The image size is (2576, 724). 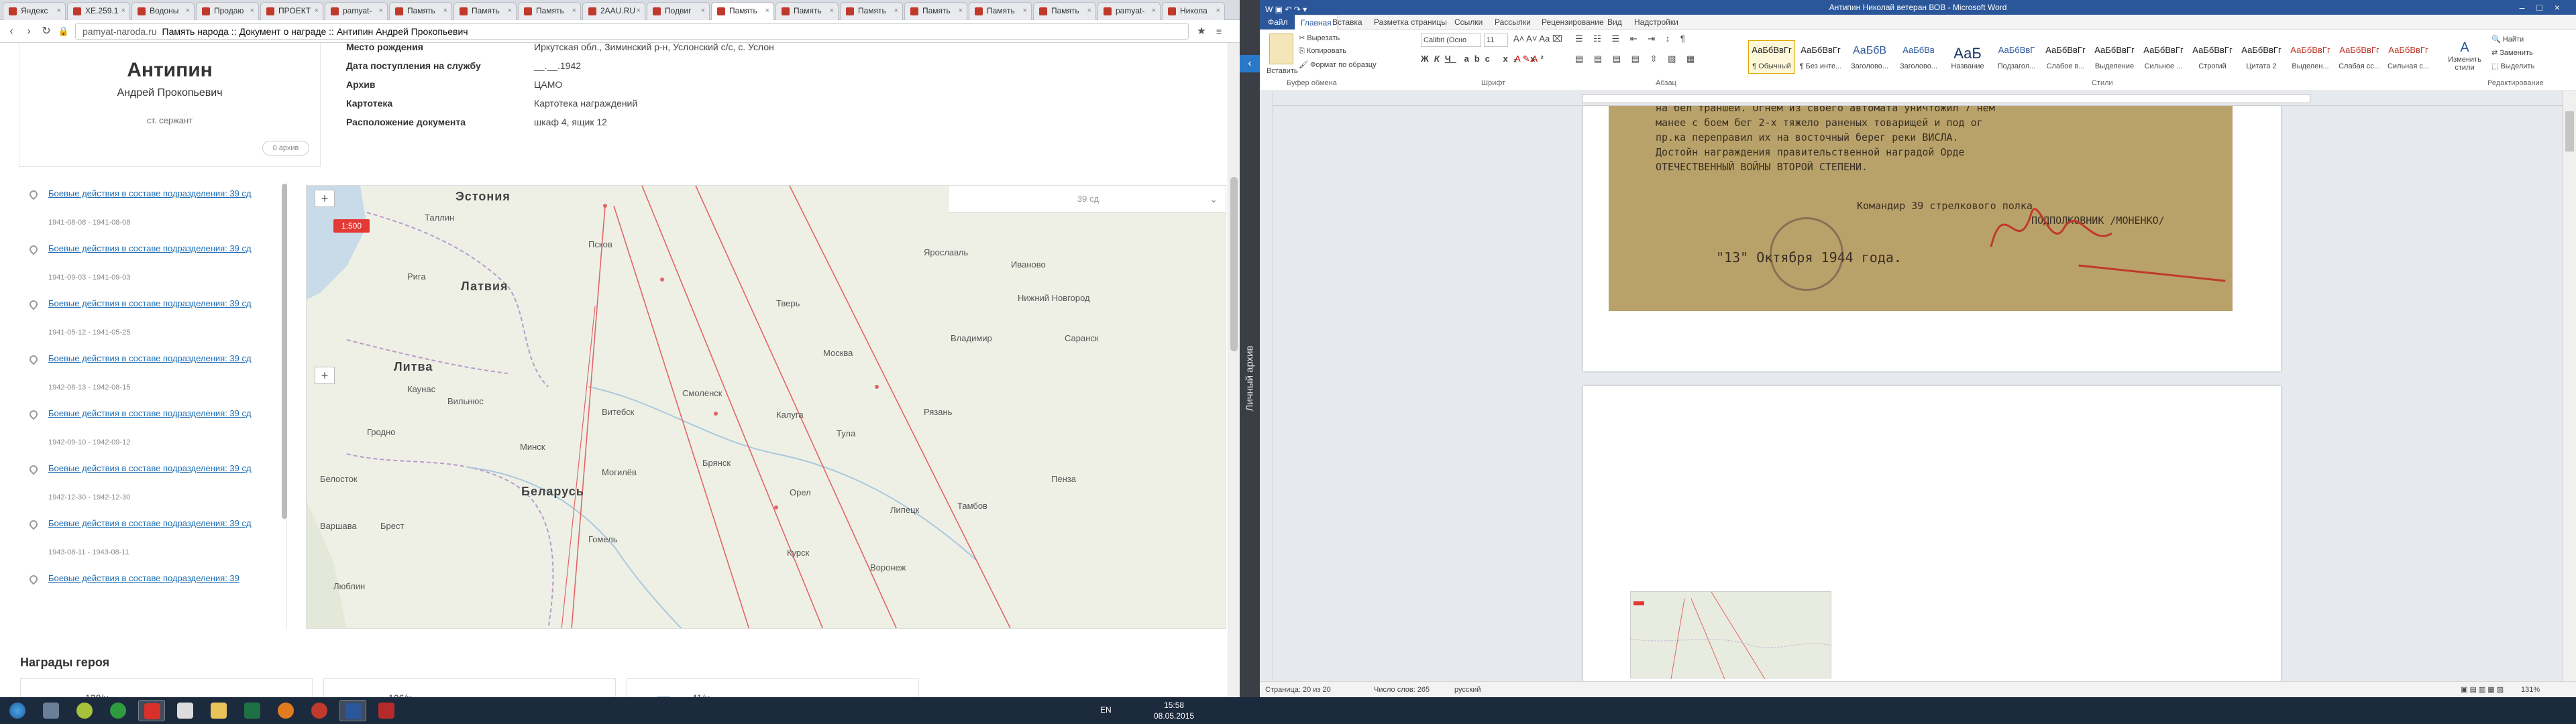 What do you see at coordinates (1918, 98) in the screenshot?
I see `horizontal-ruler` at bounding box center [1918, 98].